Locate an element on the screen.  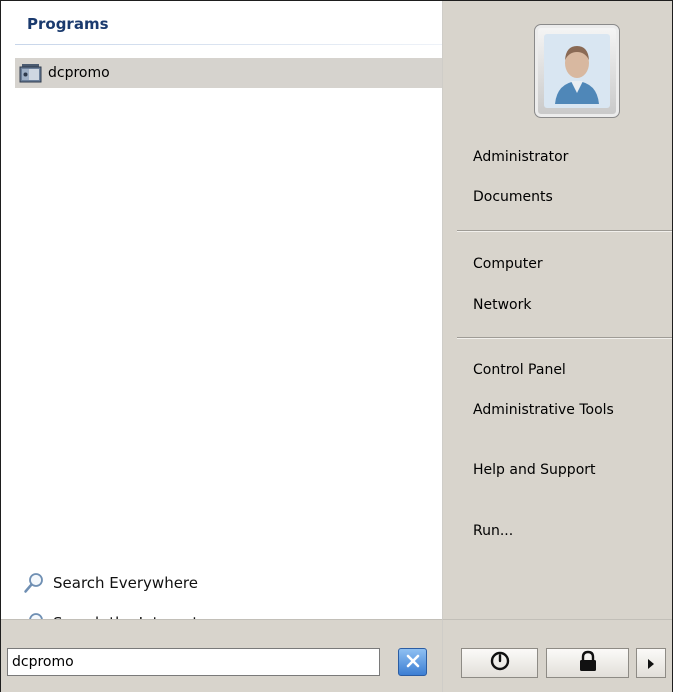
power-controls is located at coordinates (557, 655).